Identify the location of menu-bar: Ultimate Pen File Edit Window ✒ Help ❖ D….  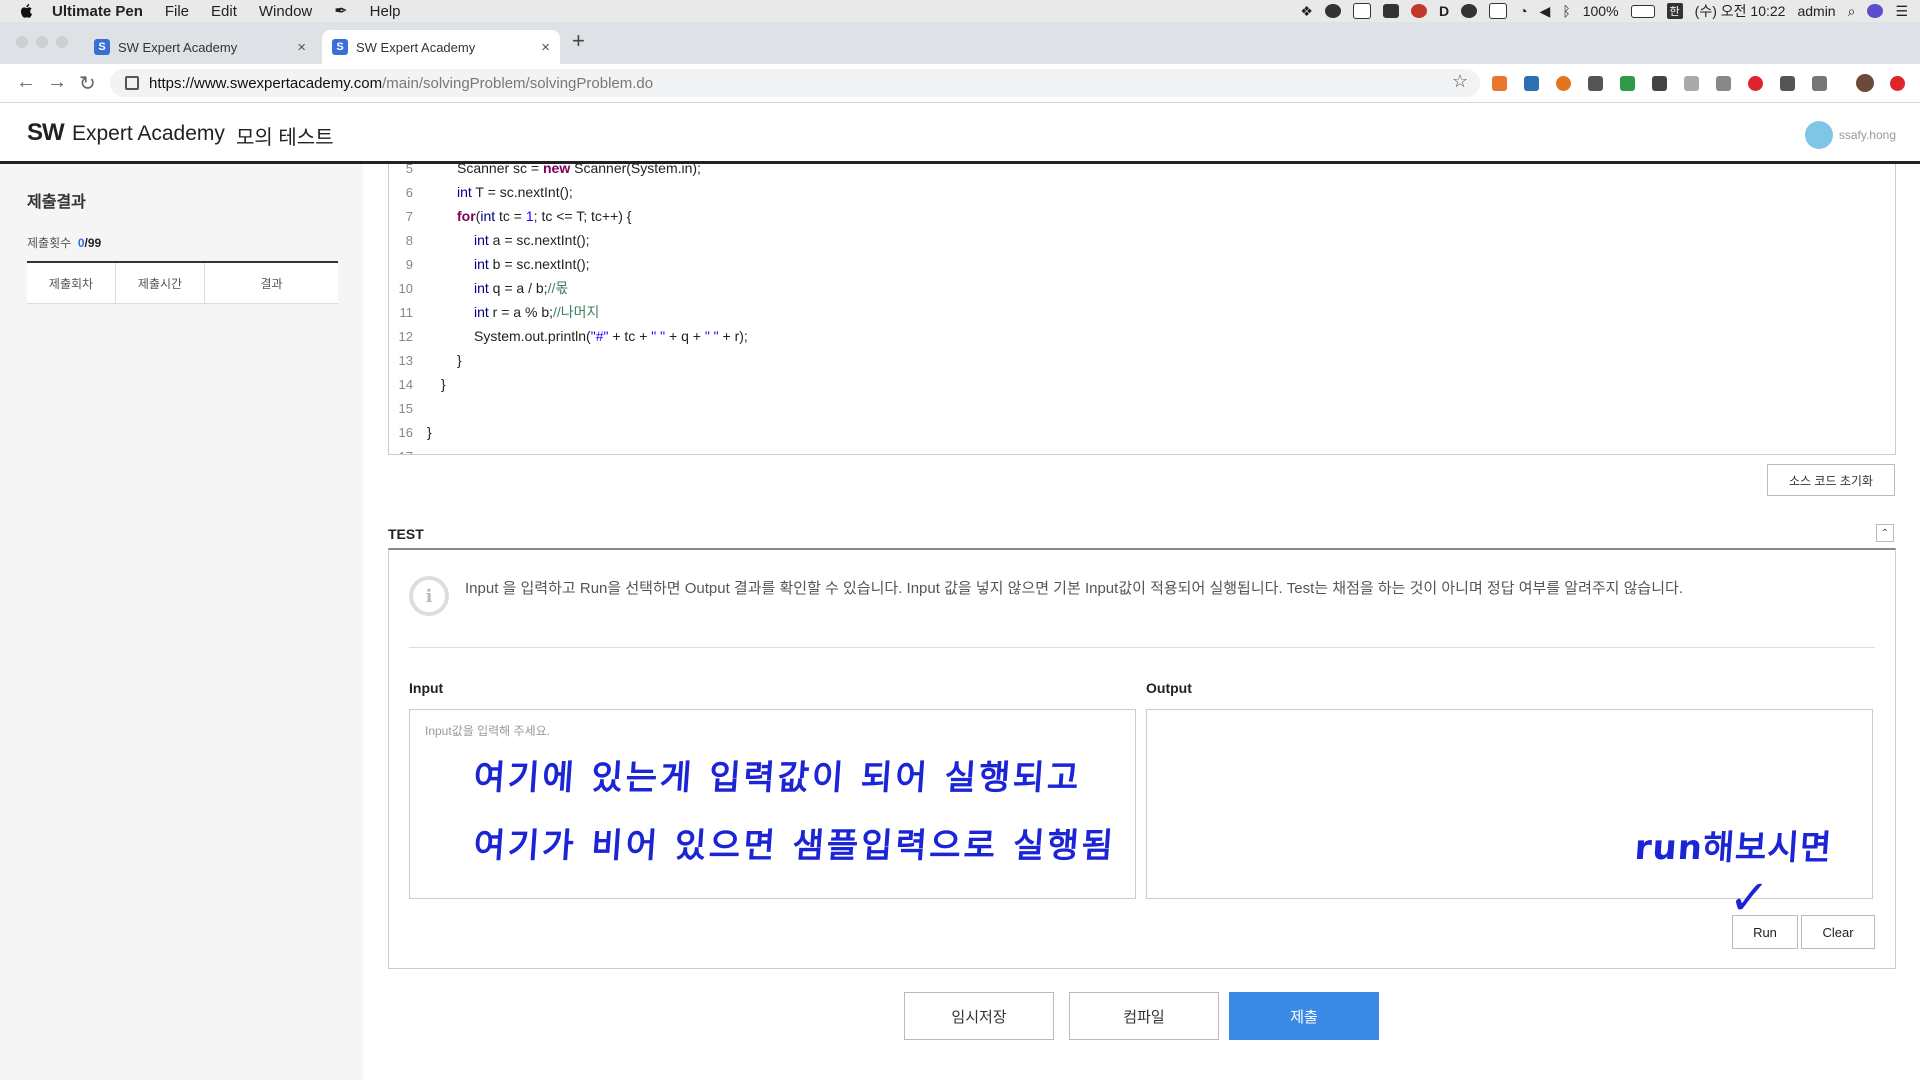
(960, 11).